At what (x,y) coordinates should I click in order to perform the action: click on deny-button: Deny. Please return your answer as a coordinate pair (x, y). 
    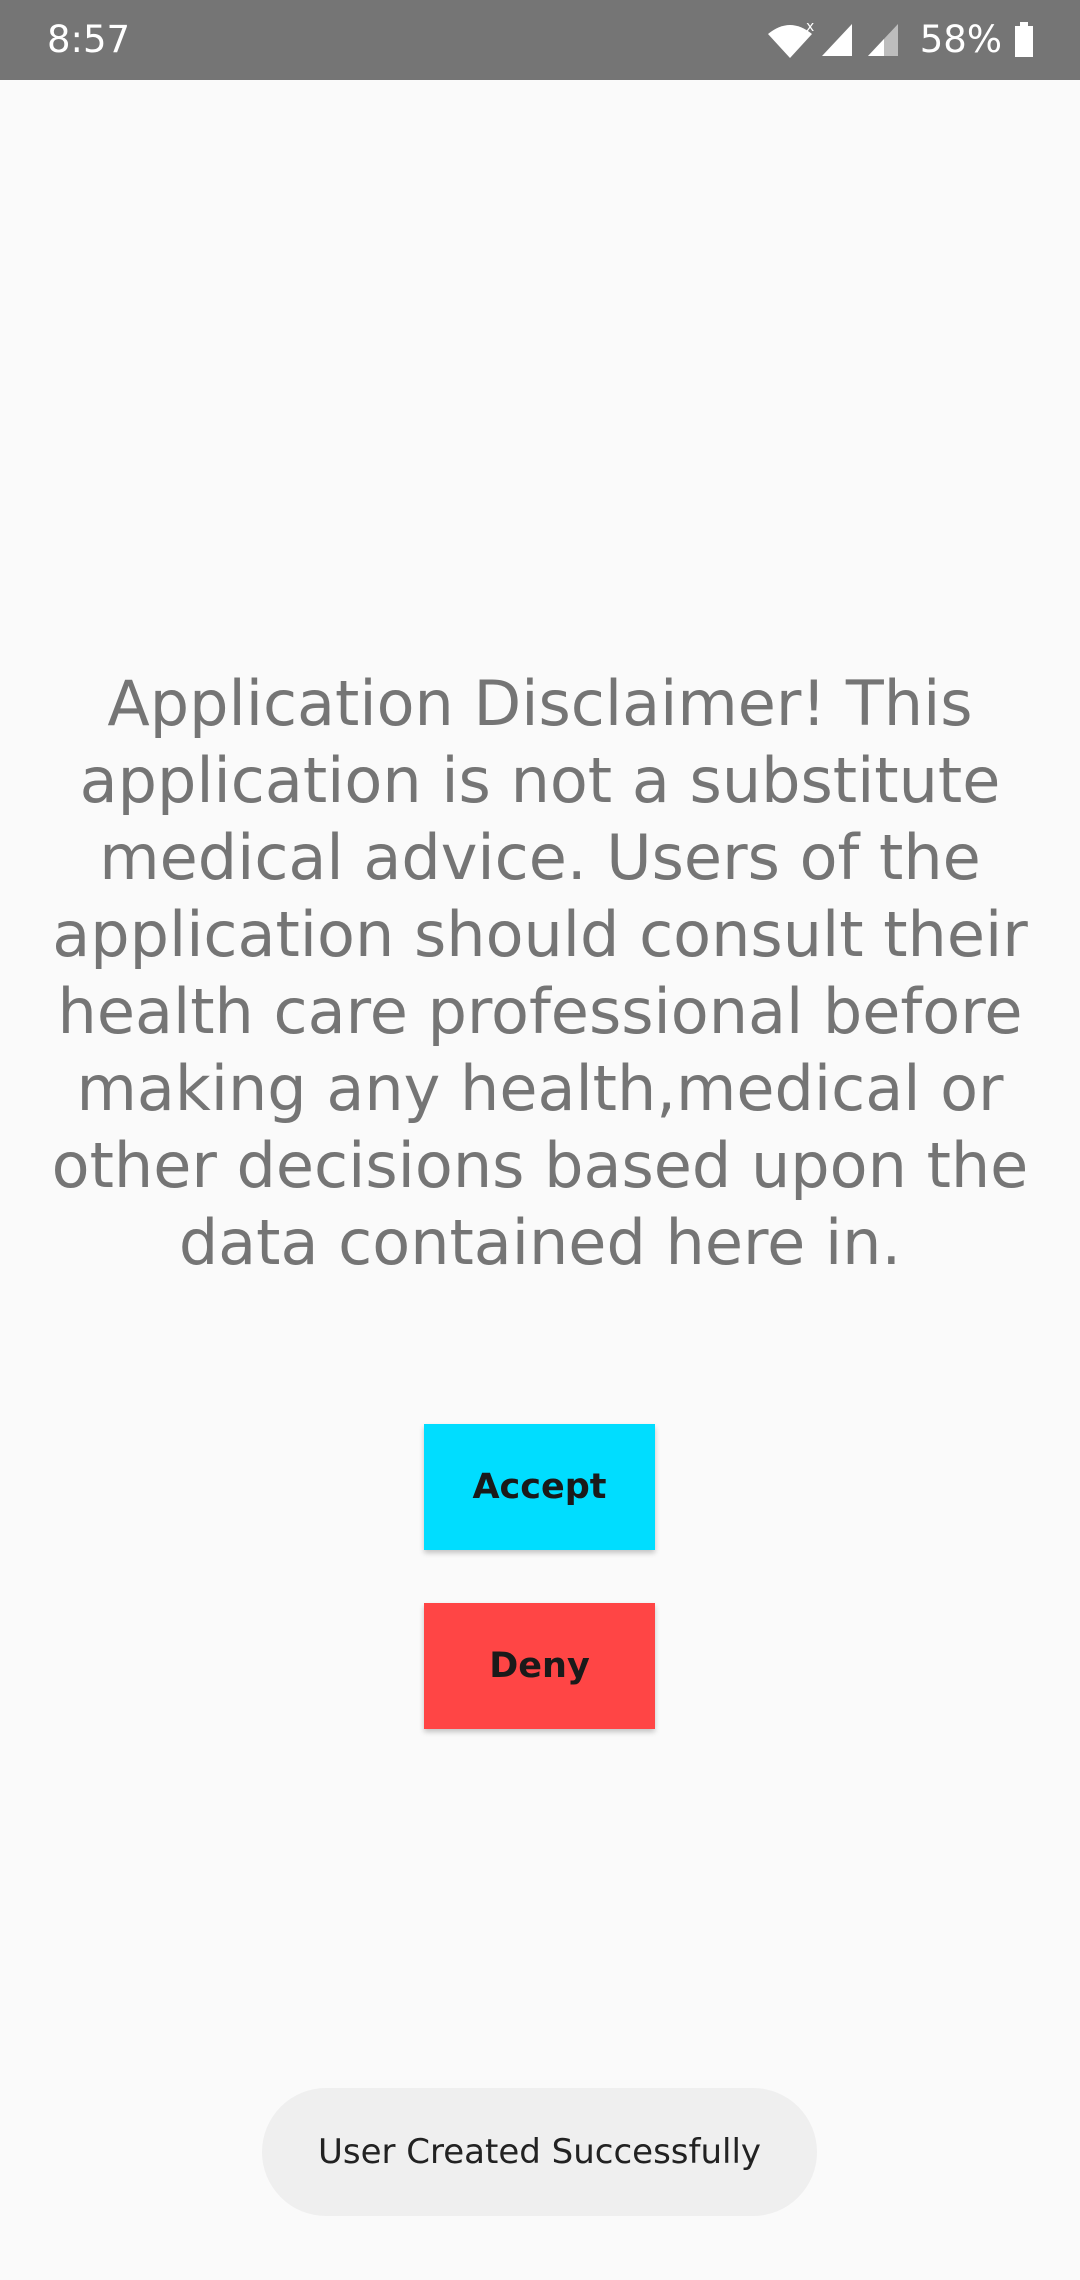
    Looking at the image, I should click on (539, 1666).